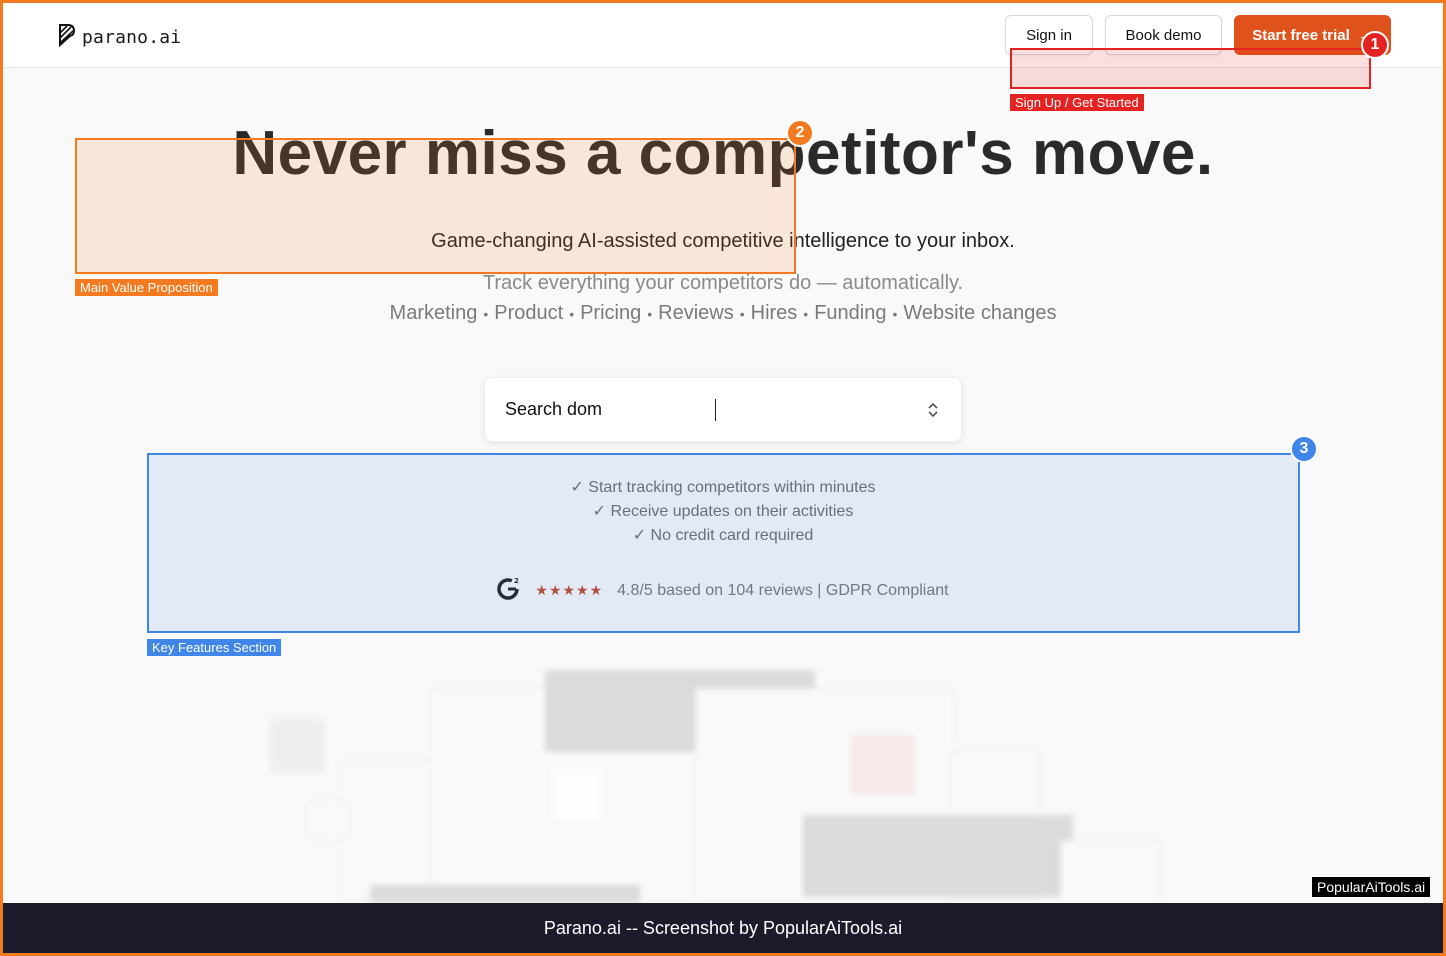 This screenshot has height=956, width=1446. Describe the element at coordinates (435, 206) in the screenshot. I see `annotation-box-value-prop` at that location.